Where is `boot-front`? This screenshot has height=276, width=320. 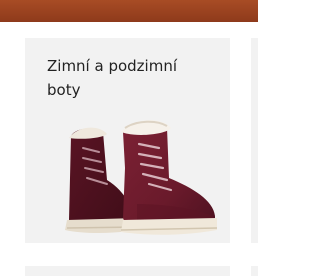 boot-front is located at coordinates (169, 177).